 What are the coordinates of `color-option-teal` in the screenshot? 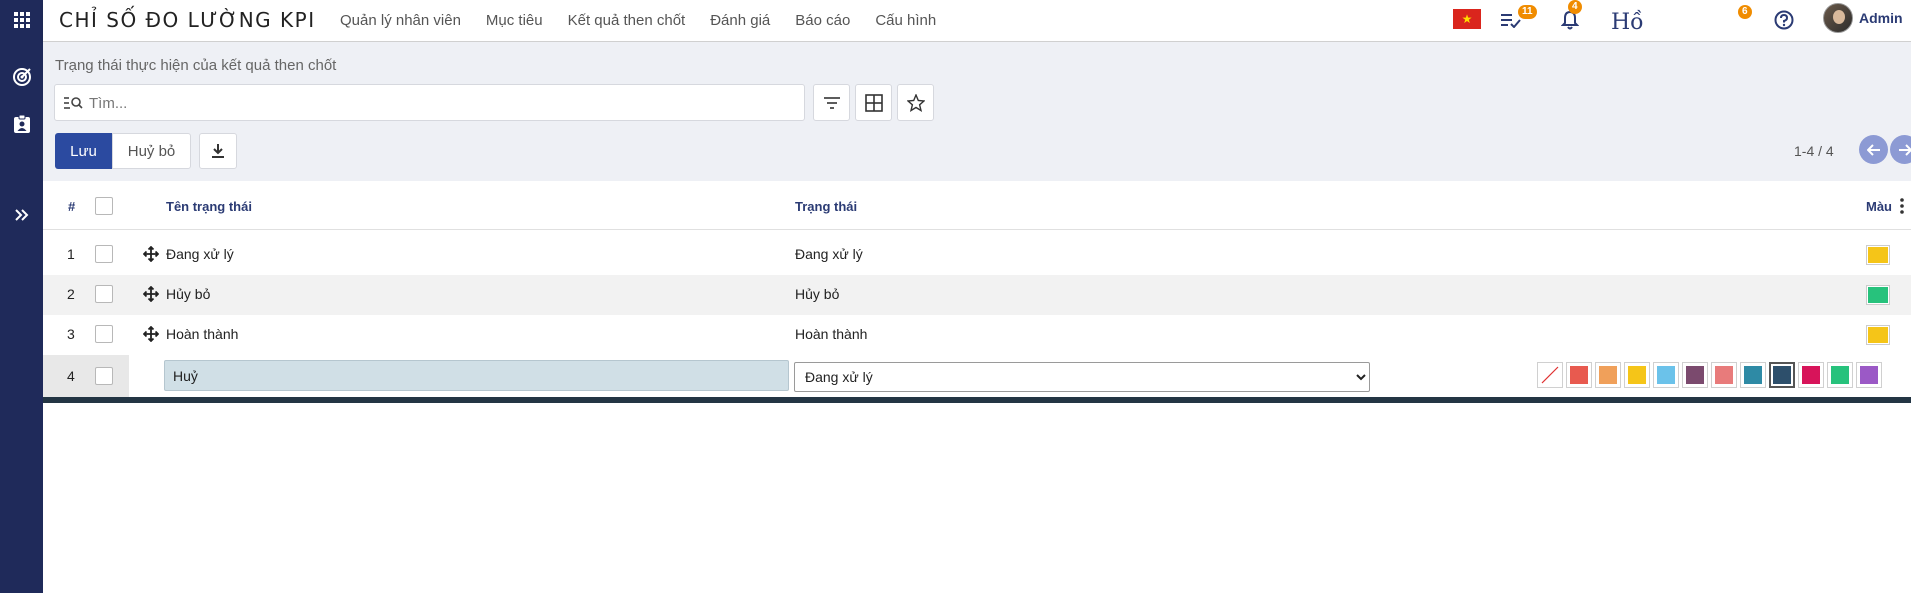 It's located at (1753, 375).